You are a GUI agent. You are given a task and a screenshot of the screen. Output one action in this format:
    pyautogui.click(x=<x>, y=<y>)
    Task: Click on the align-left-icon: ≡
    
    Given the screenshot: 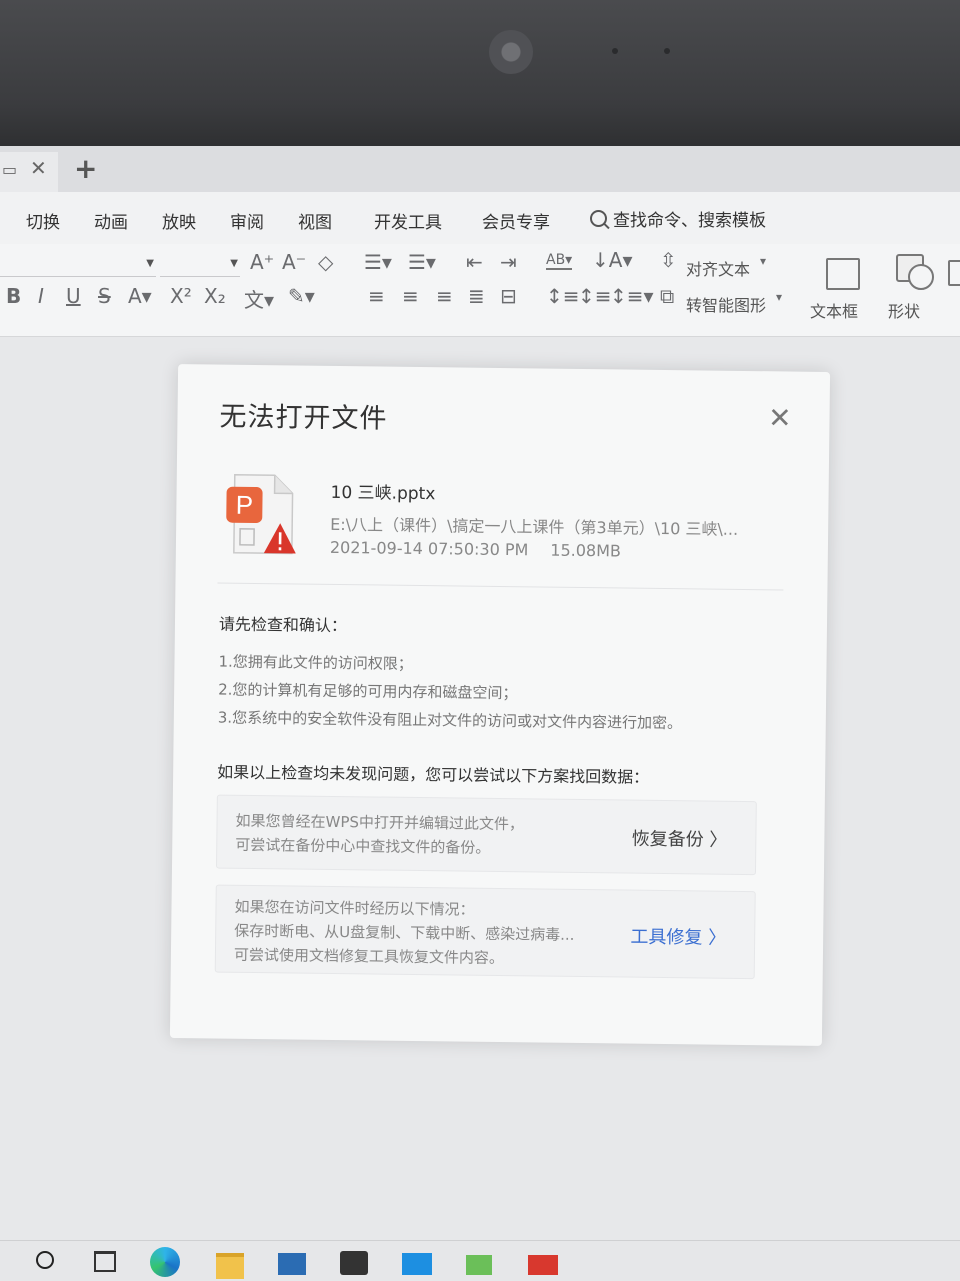 What is the action you would take?
    pyautogui.click(x=376, y=296)
    